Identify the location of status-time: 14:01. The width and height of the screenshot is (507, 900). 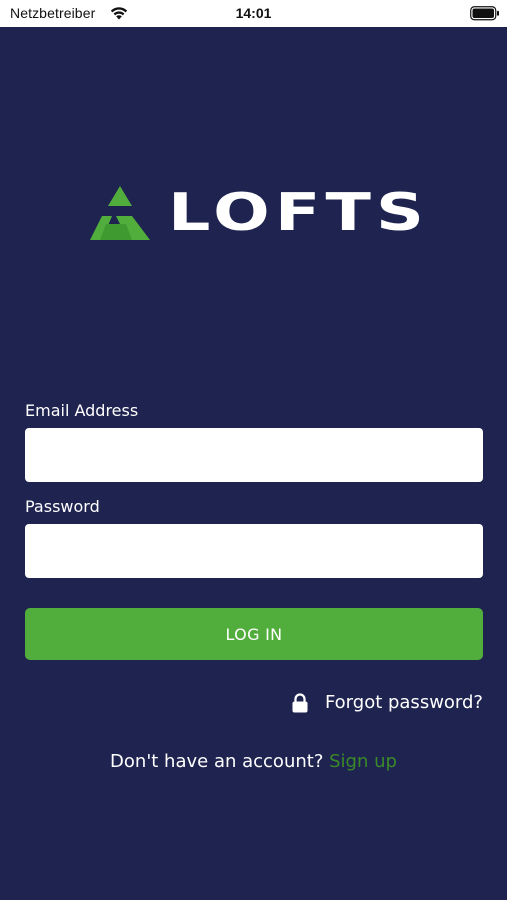
(253, 13).